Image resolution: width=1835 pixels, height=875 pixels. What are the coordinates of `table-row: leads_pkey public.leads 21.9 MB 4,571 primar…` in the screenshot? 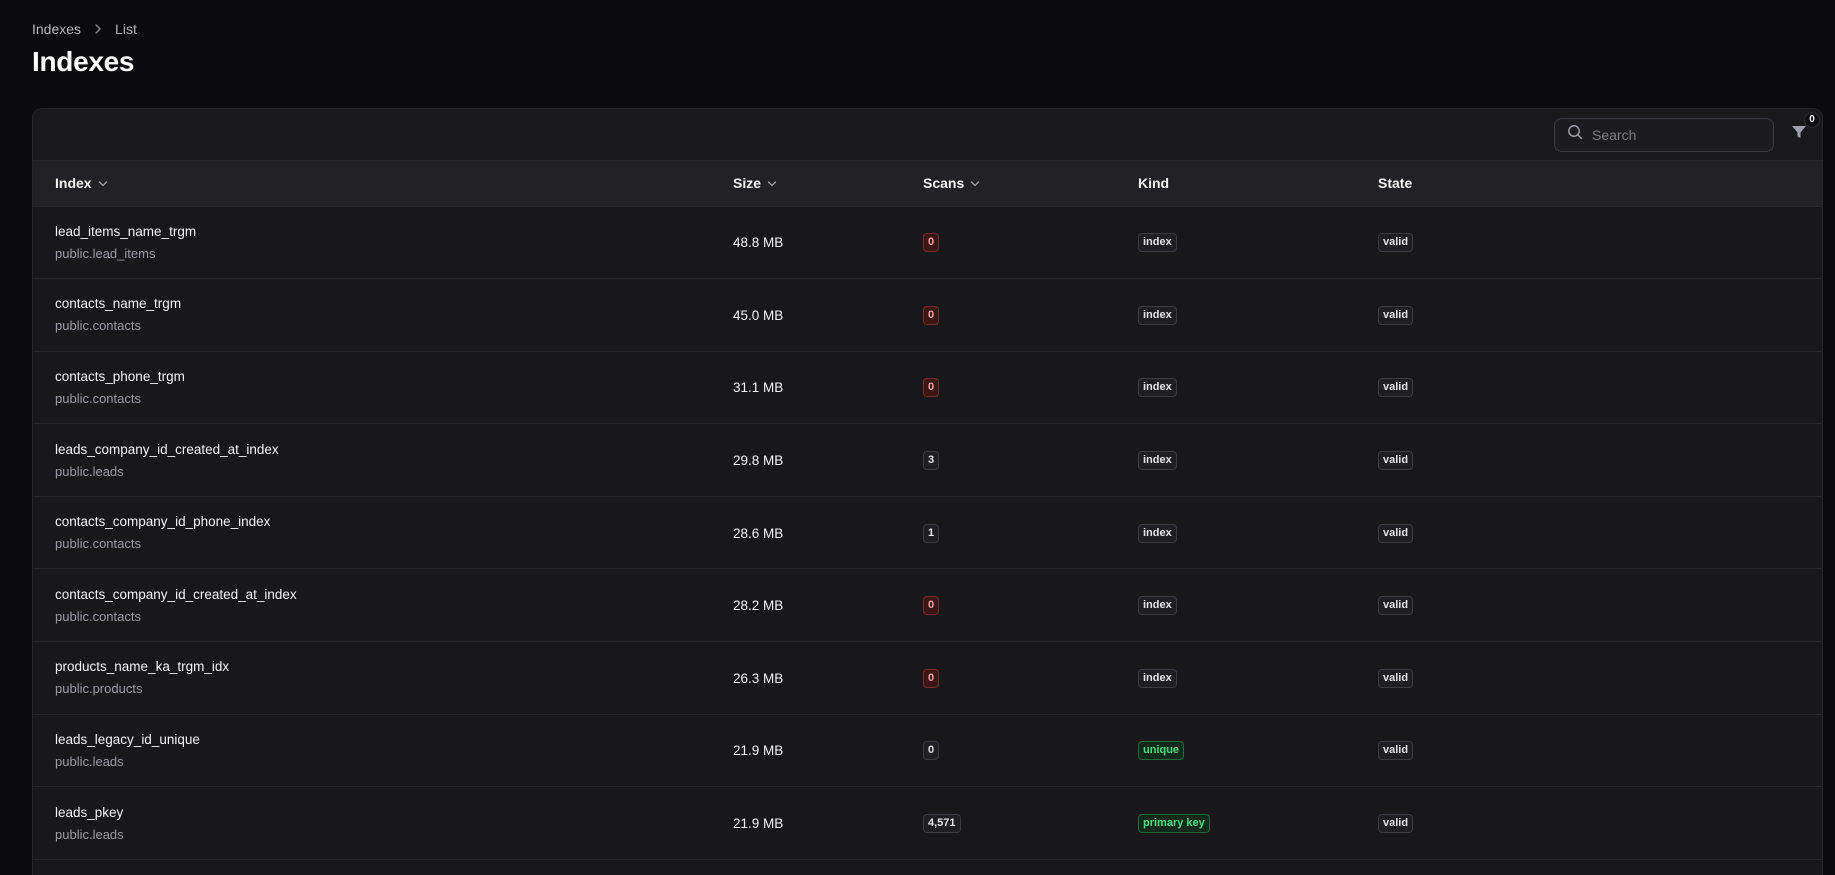 It's located at (927, 823).